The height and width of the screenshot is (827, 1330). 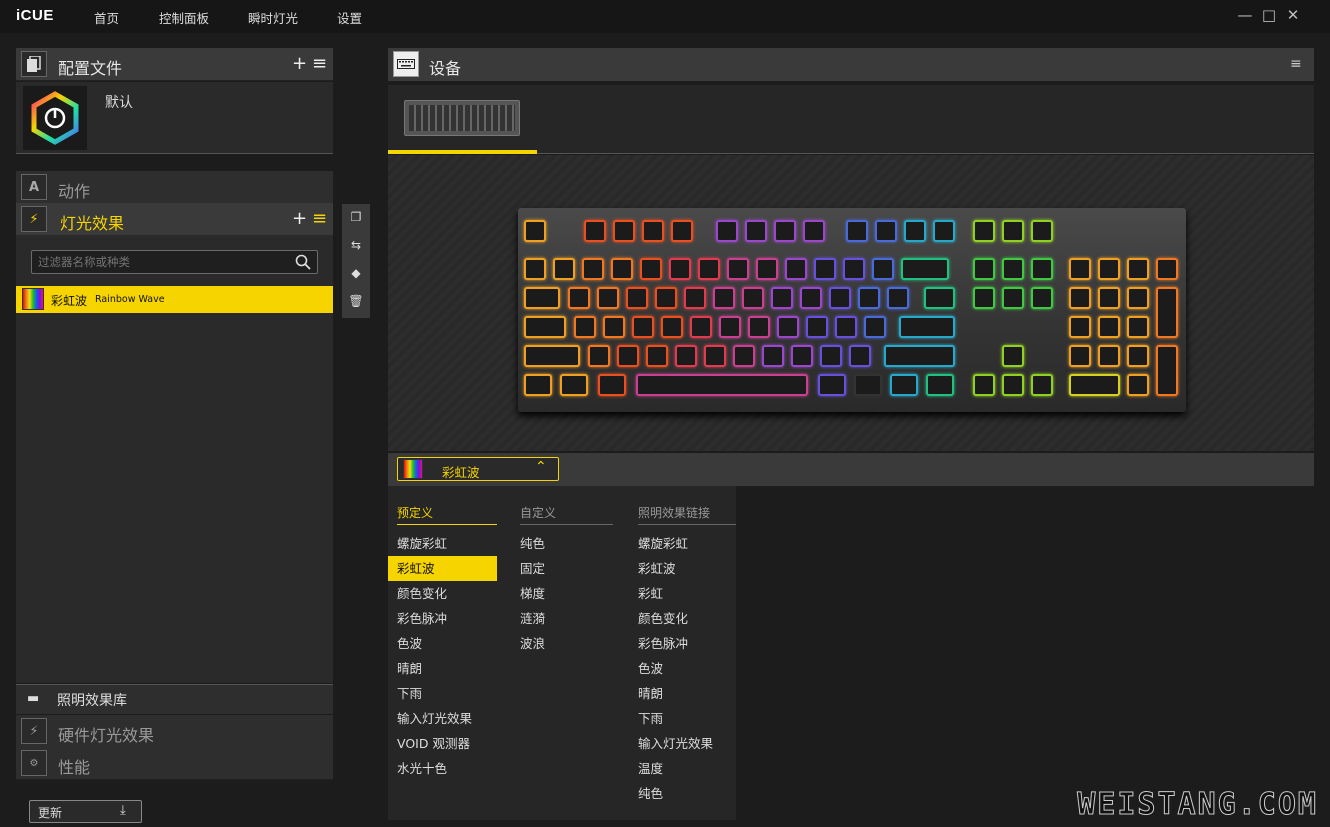 I want to click on nav-instant-lighting: 瞬时灯光, so click(x=273, y=17).